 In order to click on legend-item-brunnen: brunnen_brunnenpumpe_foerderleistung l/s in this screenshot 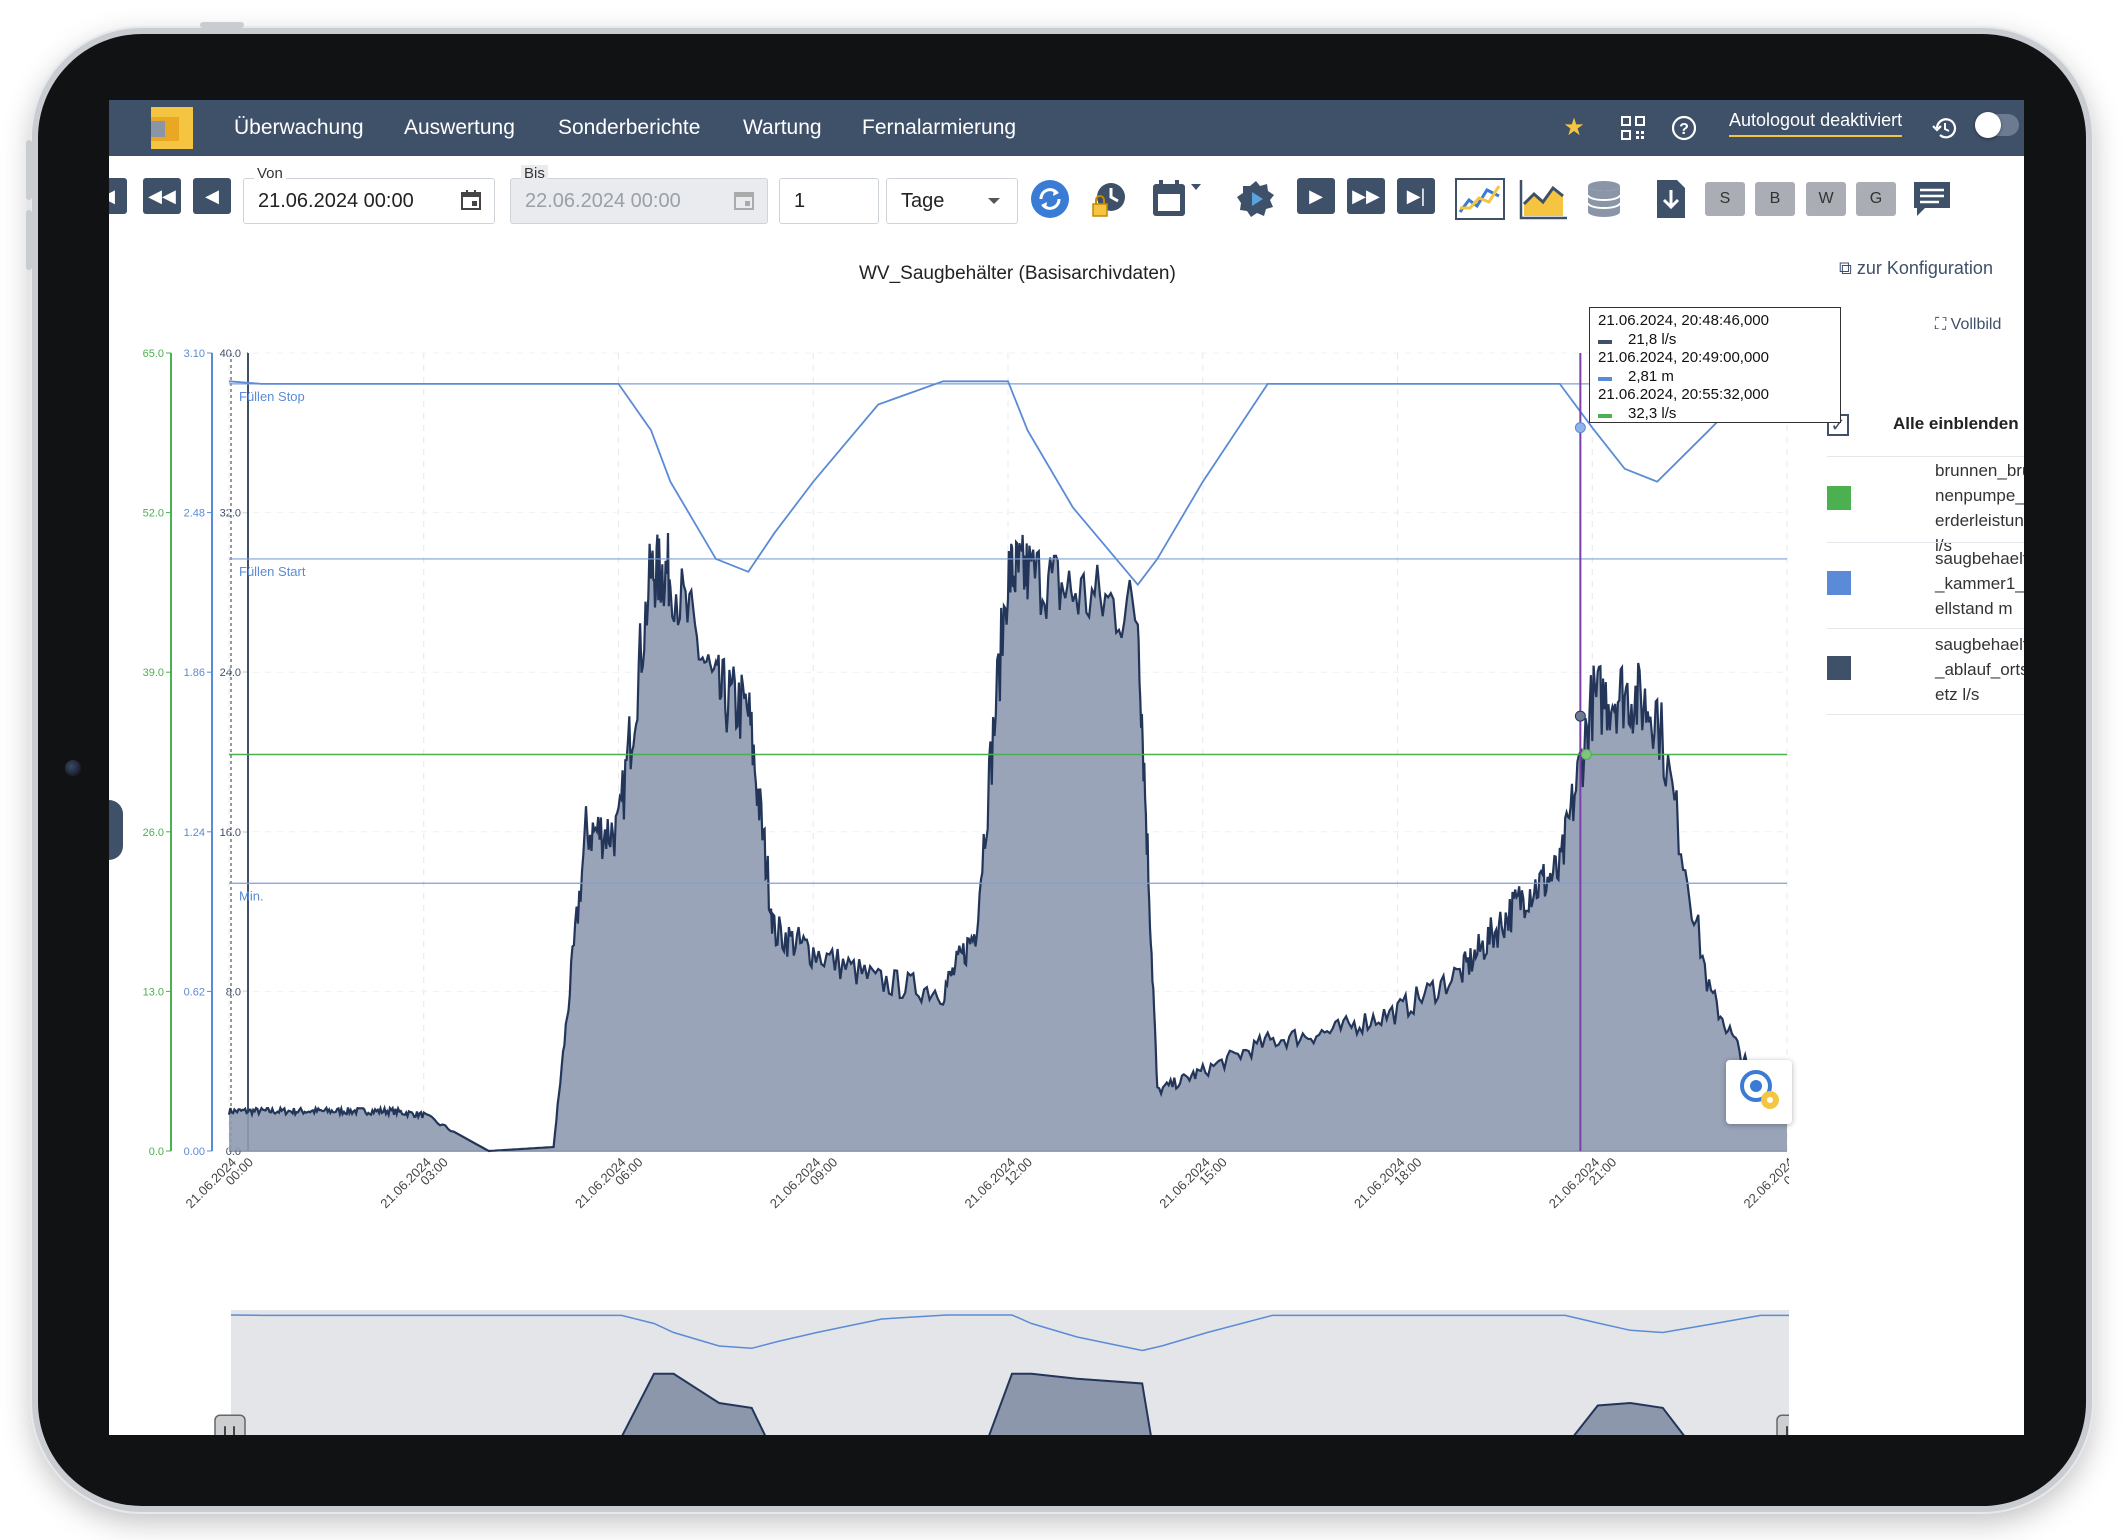, I will do `click(1979, 508)`.